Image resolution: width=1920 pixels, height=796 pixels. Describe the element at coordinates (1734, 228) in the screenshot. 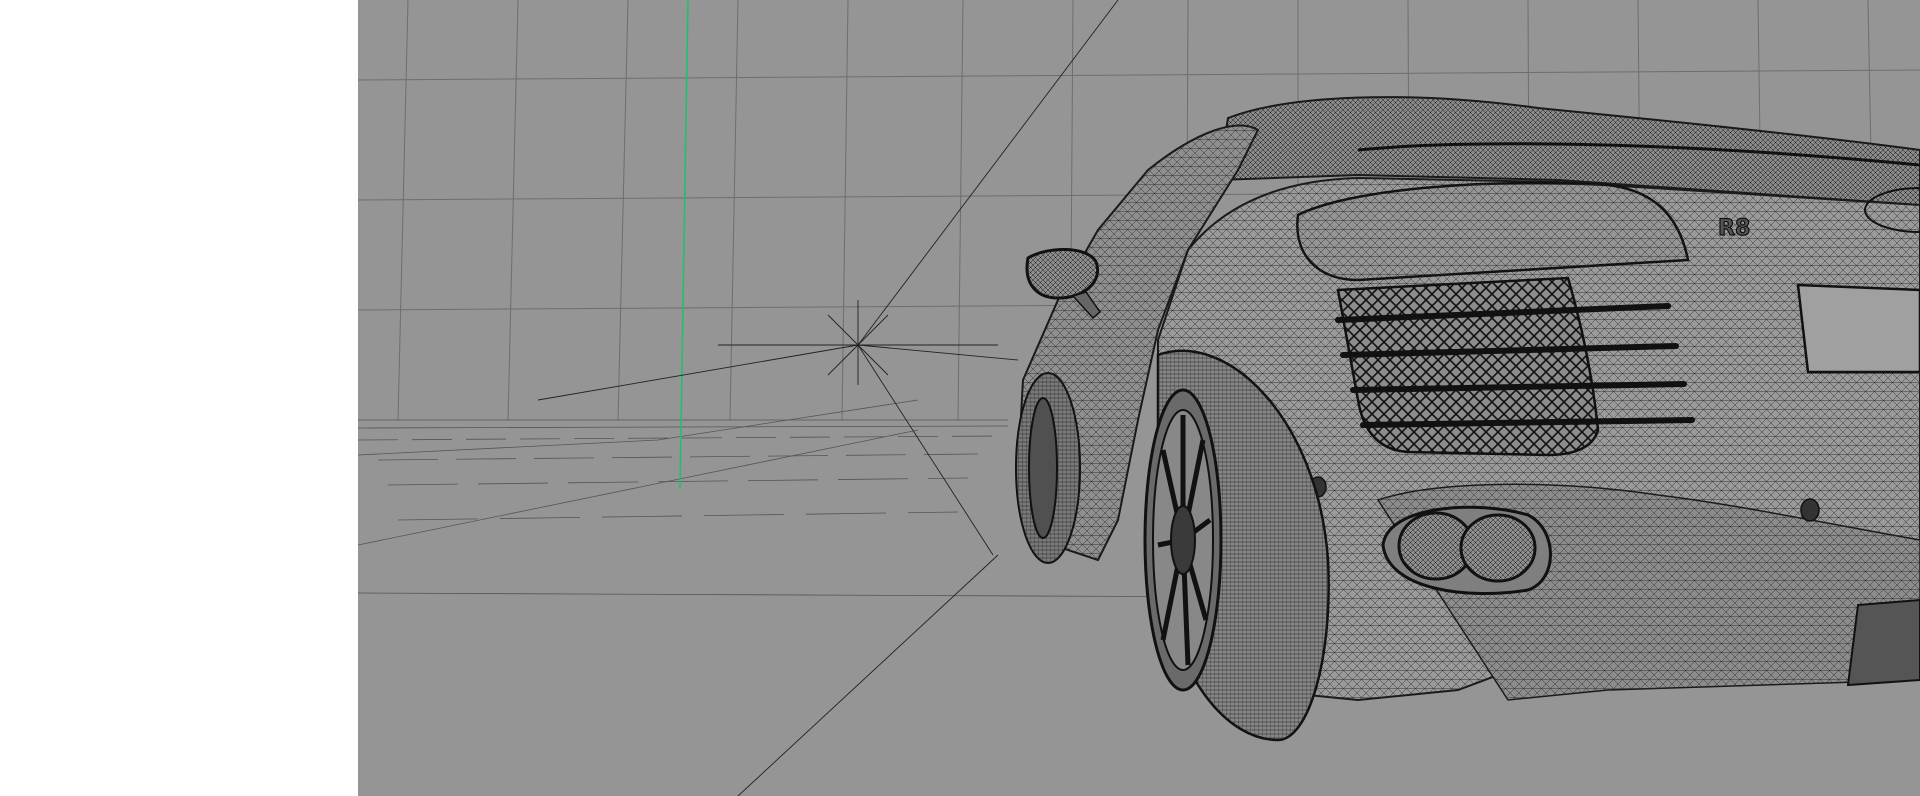

I see `model-badge: R8` at that location.